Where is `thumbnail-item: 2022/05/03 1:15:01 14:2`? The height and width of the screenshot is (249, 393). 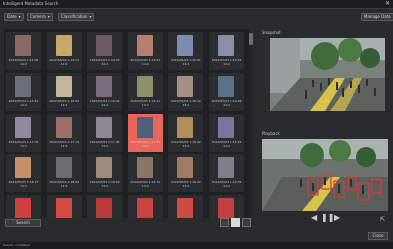 thumbnail-item: 2022/05/03 1:15:01 14:2 is located at coordinates (186, 51).